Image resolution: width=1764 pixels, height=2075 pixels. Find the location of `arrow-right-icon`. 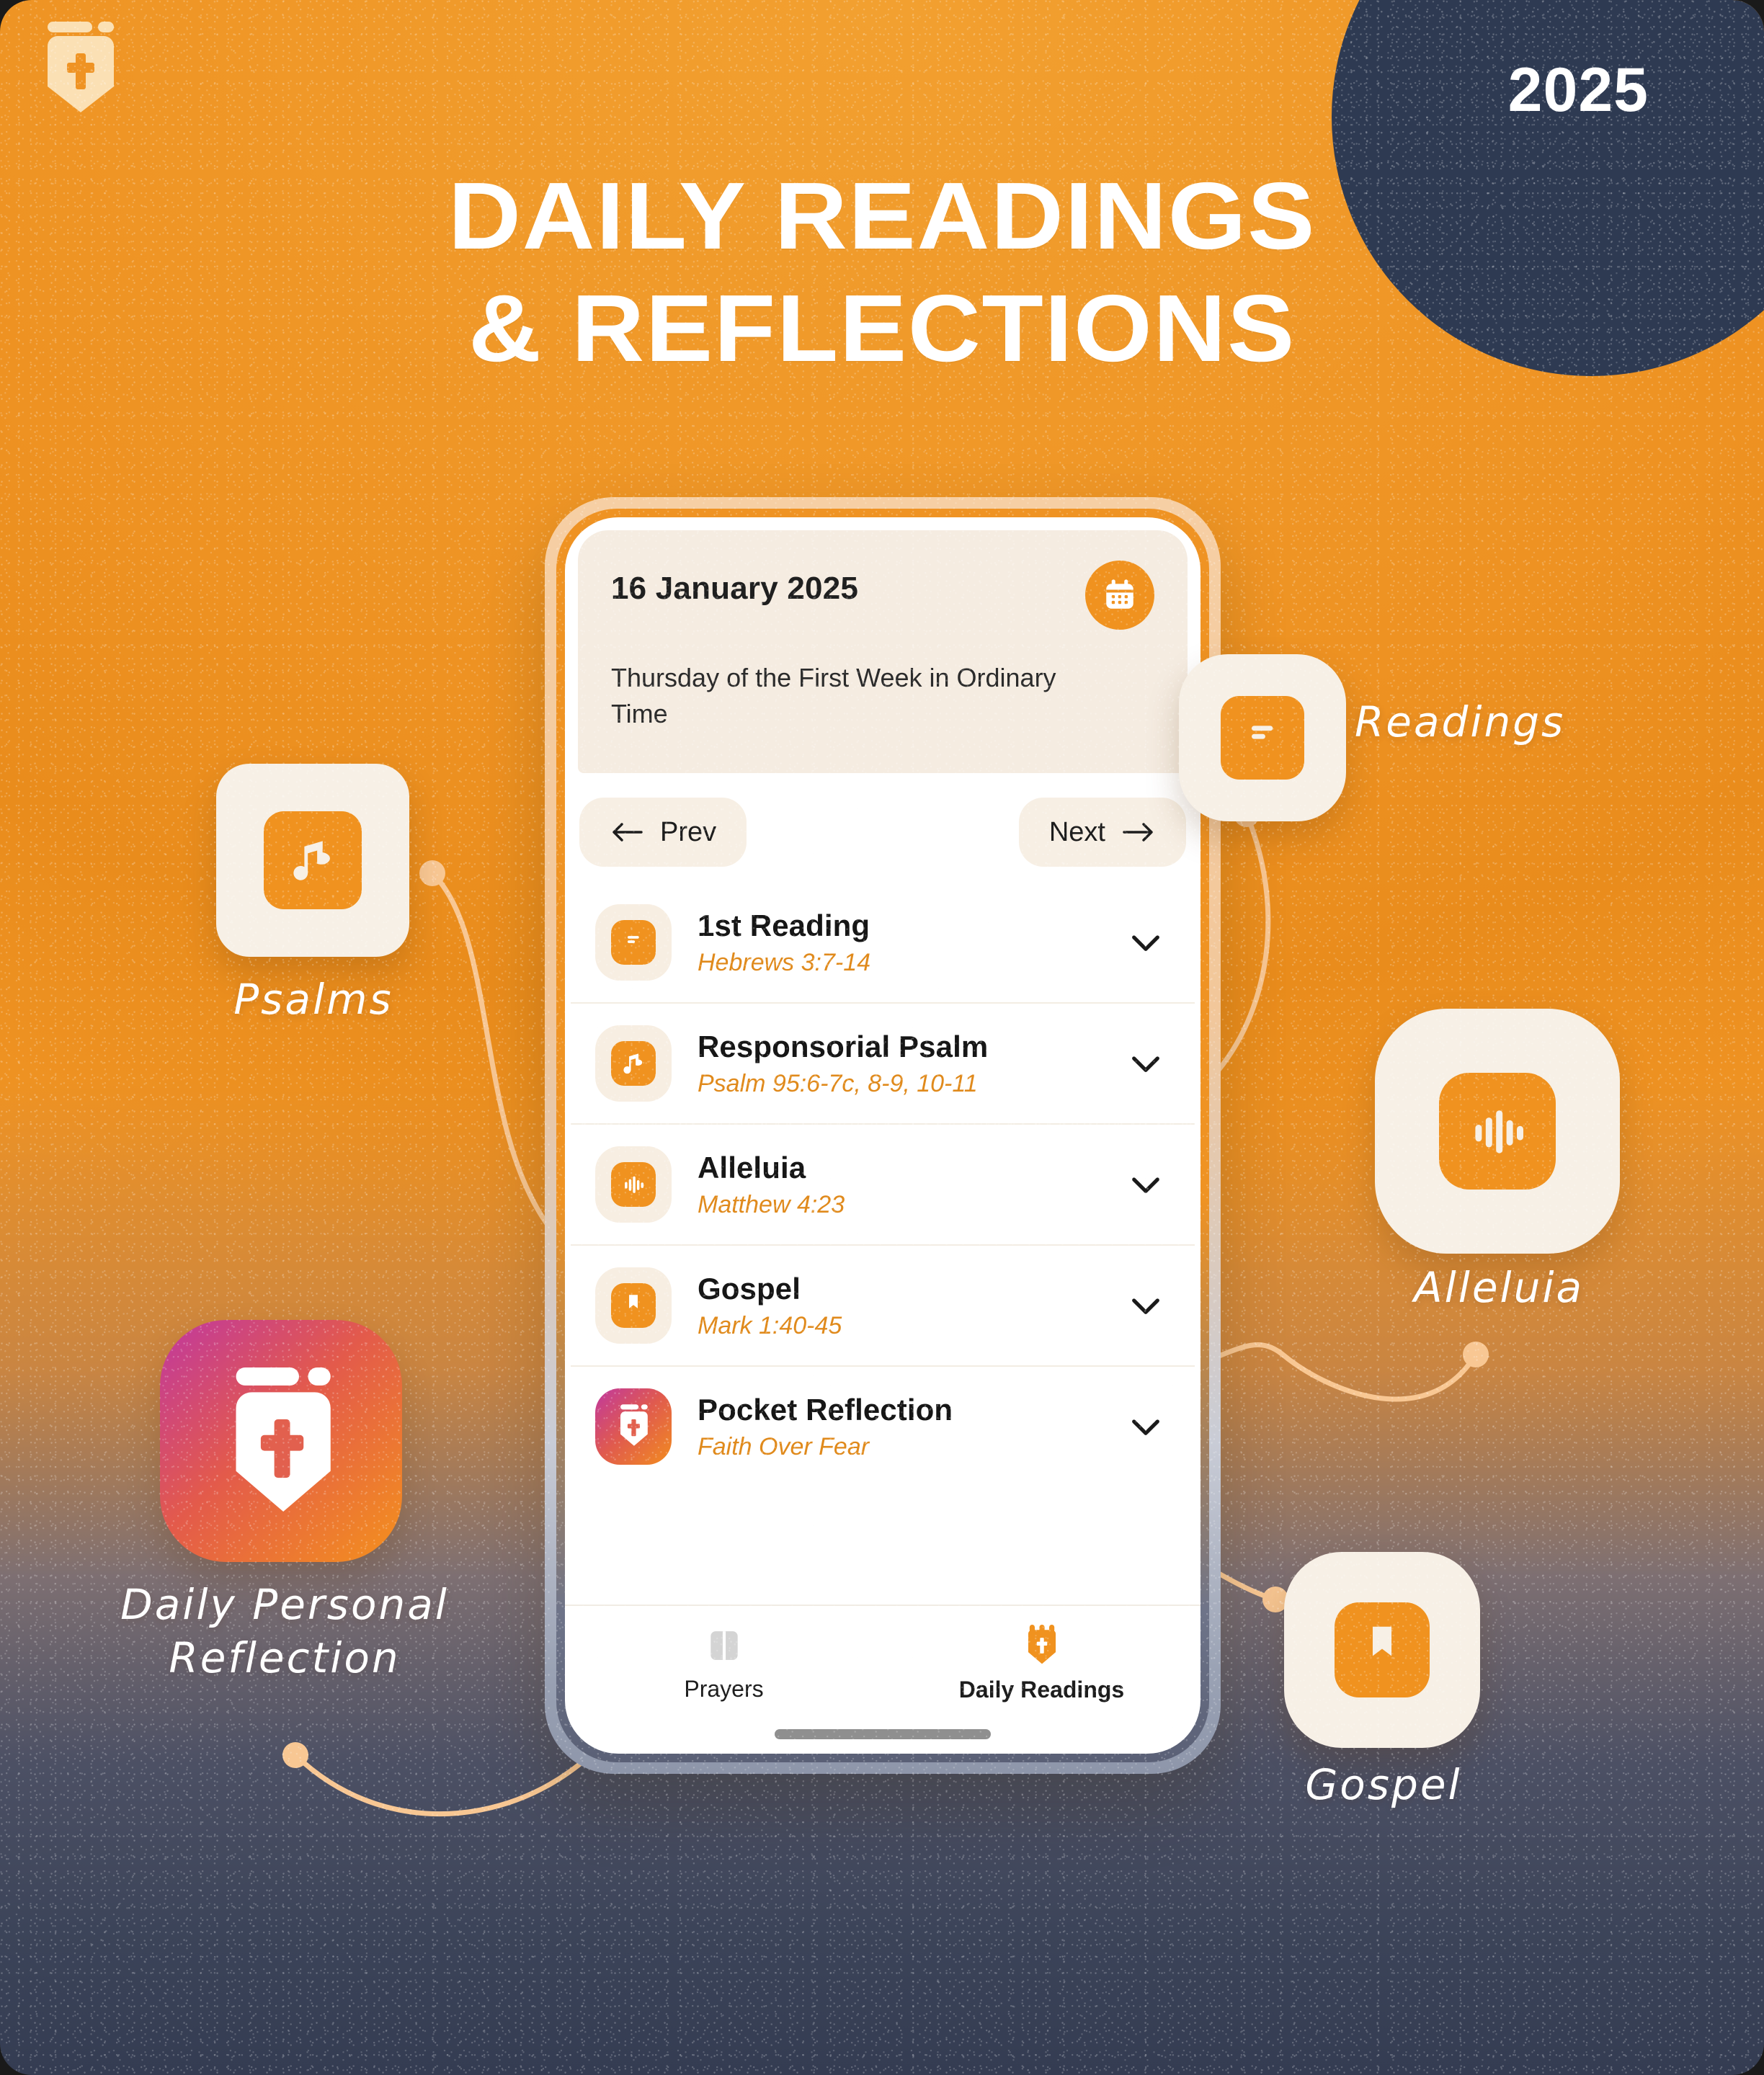

arrow-right-icon is located at coordinates (1138, 832).